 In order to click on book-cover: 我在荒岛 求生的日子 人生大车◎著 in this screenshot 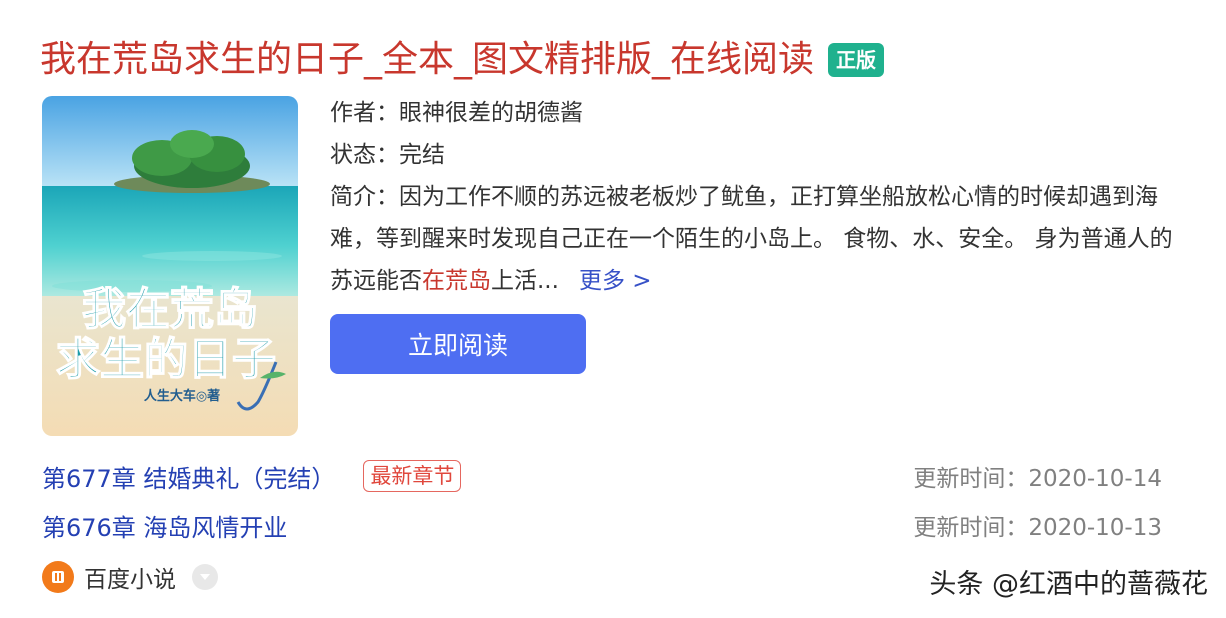, I will do `click(170, 266)`.